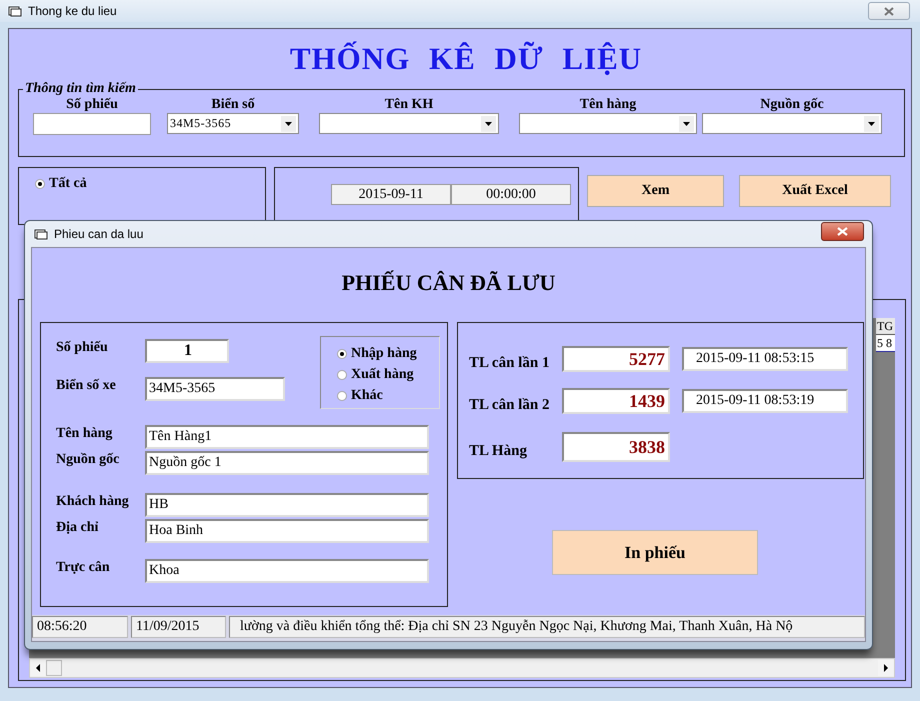 This screenshot has width=920, height=701. What do you see at coordinates (655, 552) in the screenshot?
I see `print-button: In phiếu` at bounding box center [655, 552].